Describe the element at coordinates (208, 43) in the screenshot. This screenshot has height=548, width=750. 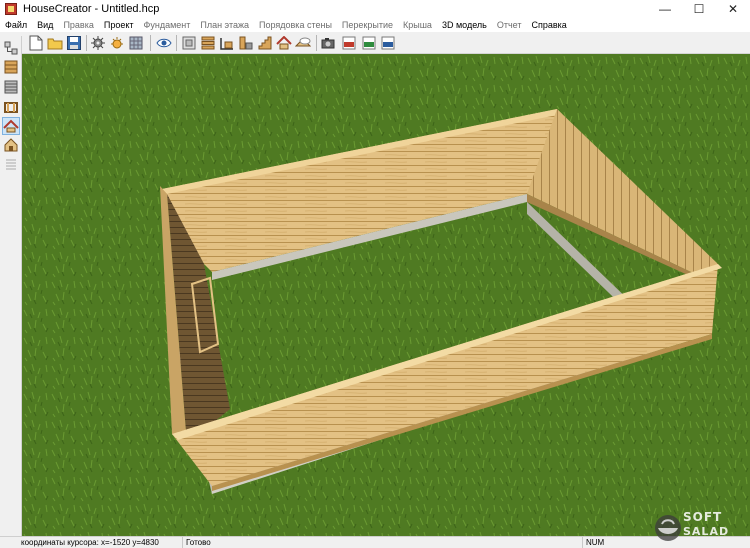
I see `wall-logs-icon` at that location.